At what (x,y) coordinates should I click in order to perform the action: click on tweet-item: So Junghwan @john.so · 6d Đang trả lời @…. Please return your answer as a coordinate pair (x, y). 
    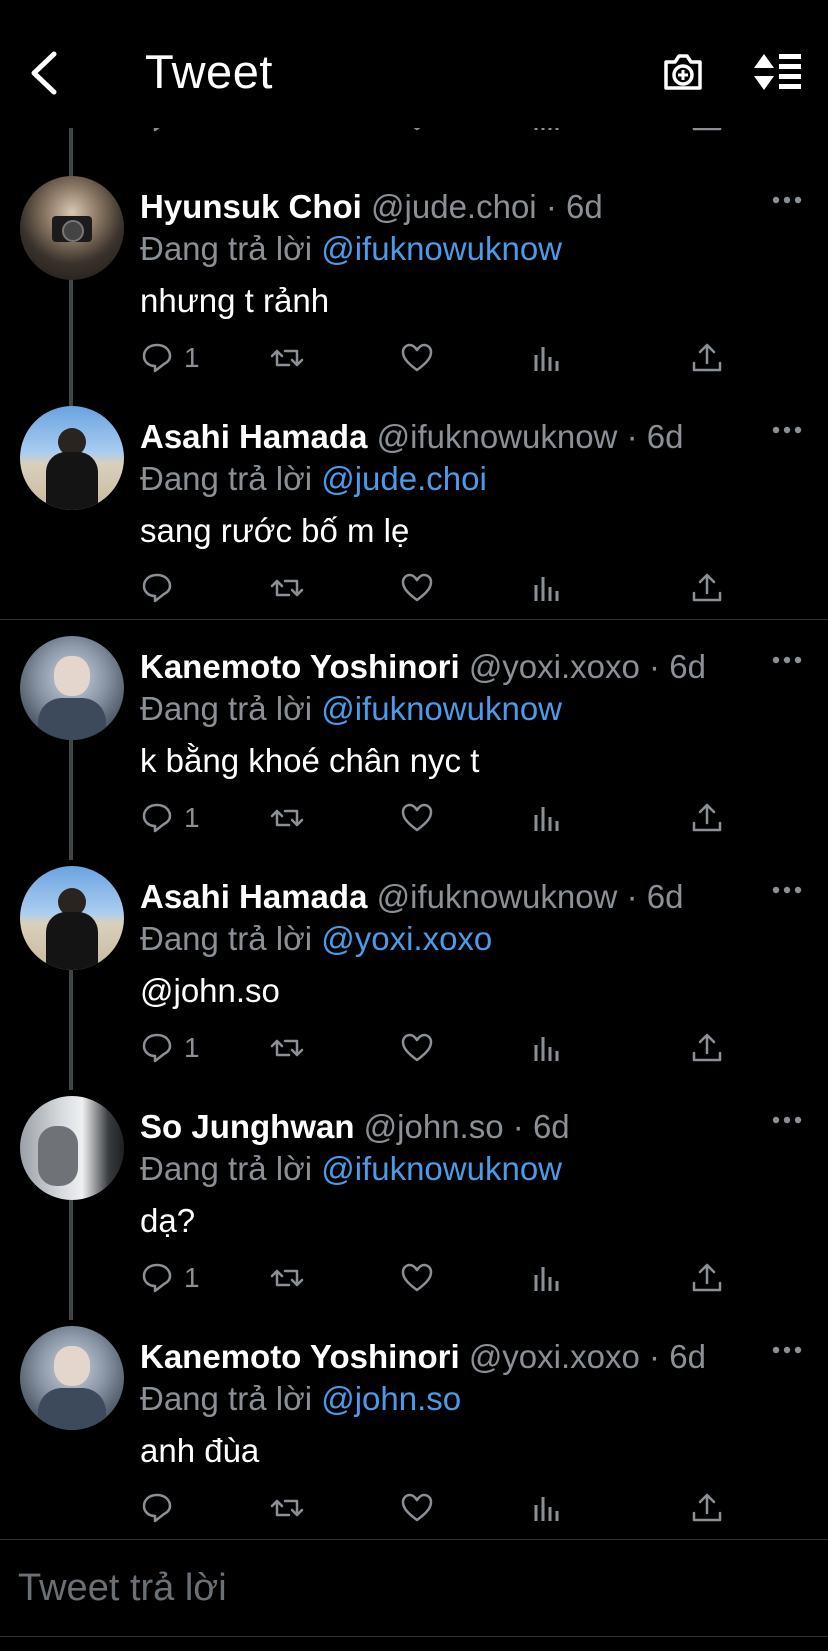
    Looking at the image, I should click on (414, 1205).